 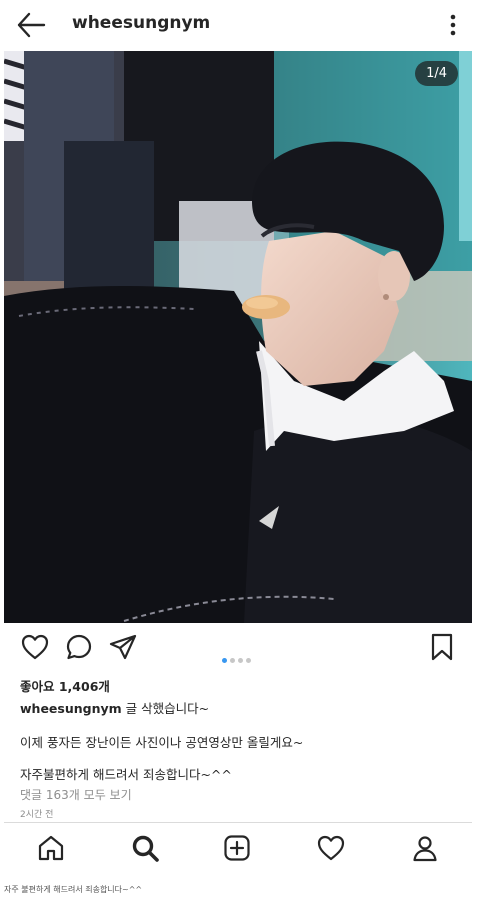 What do you see at coordinates (35, 647) in the screenshot?
I see `heart-icon` at bounding box center [35, 647].